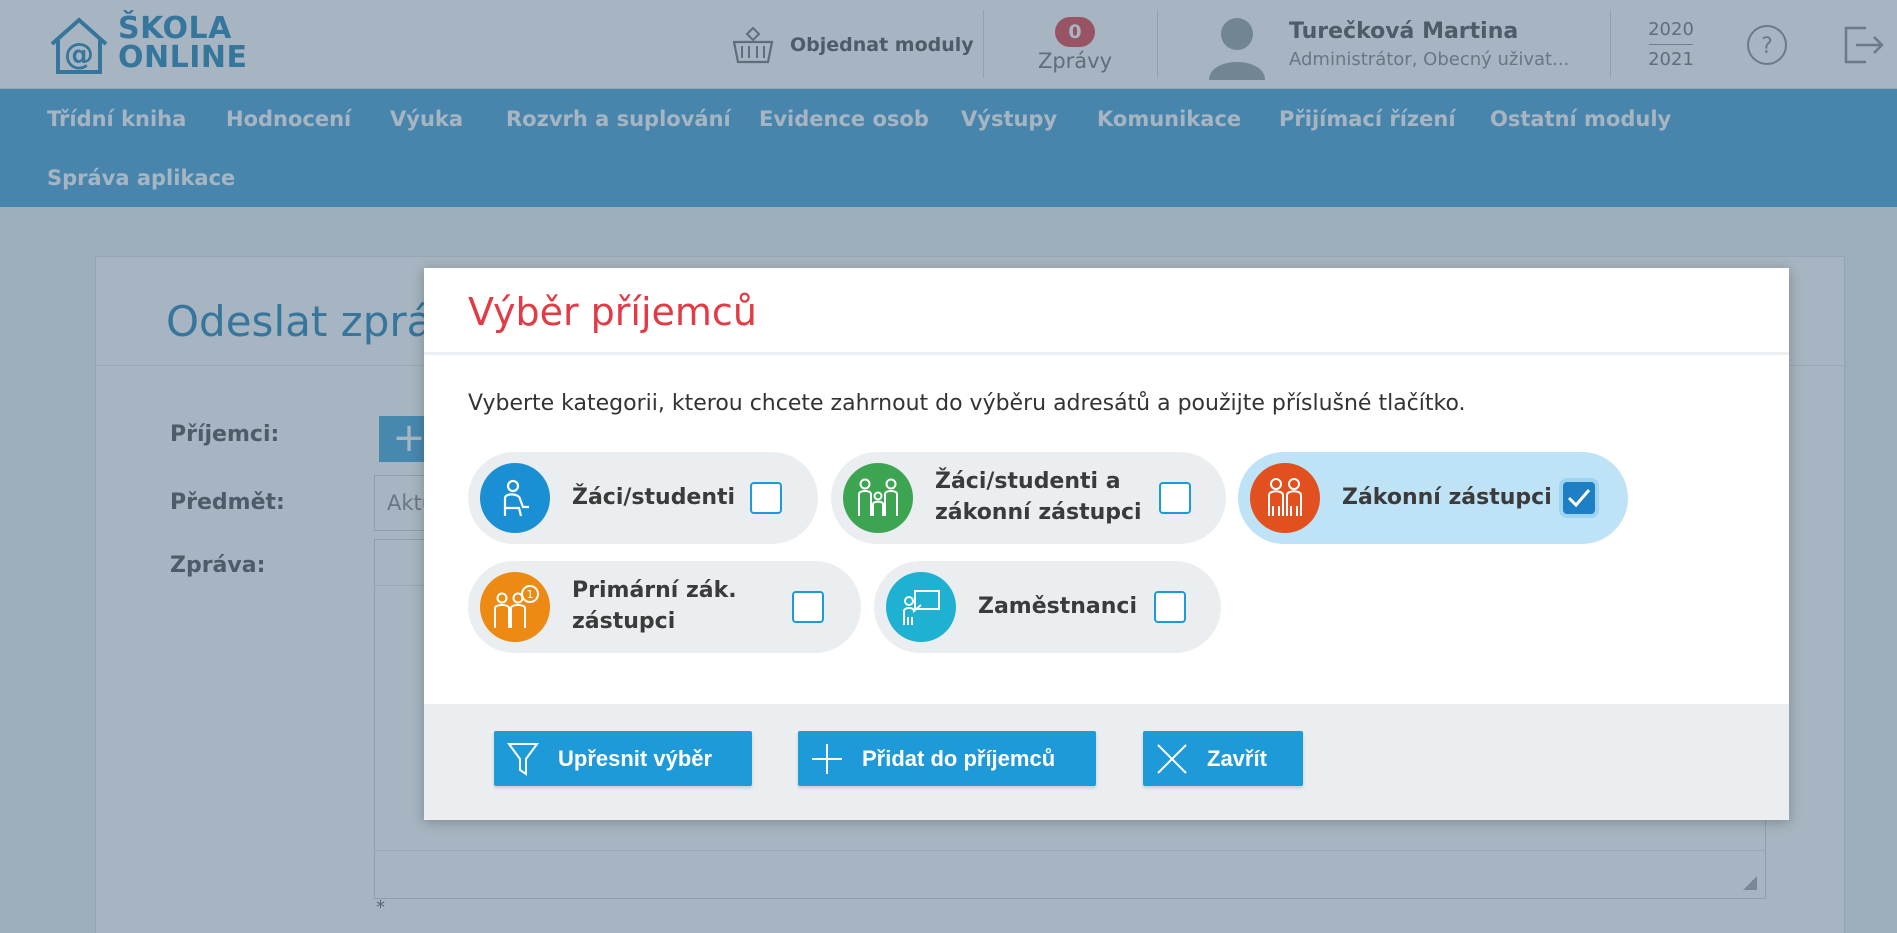 The image size is (1897, 933). I want to click on filter-icon, so click(523, 759).